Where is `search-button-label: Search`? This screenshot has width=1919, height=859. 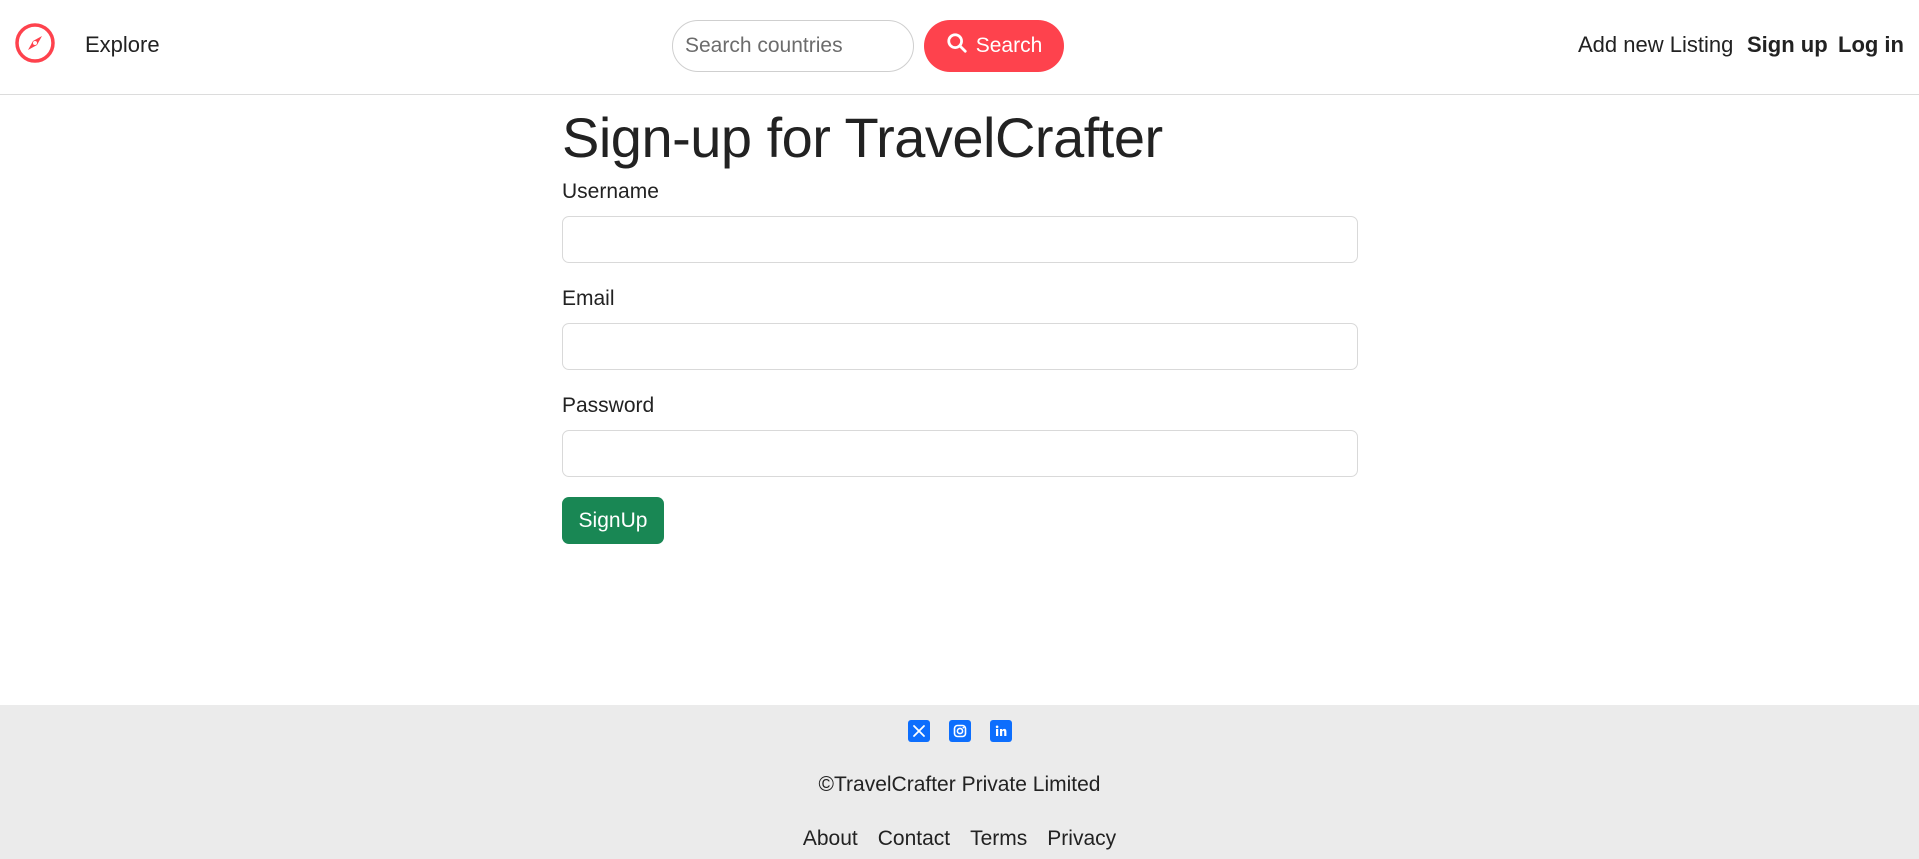
search-button-label: Search is located at coordinates (1009, 45).